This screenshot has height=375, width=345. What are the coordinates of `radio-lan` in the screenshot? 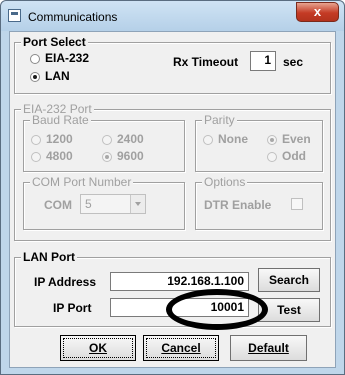 It's located at (35, 77).